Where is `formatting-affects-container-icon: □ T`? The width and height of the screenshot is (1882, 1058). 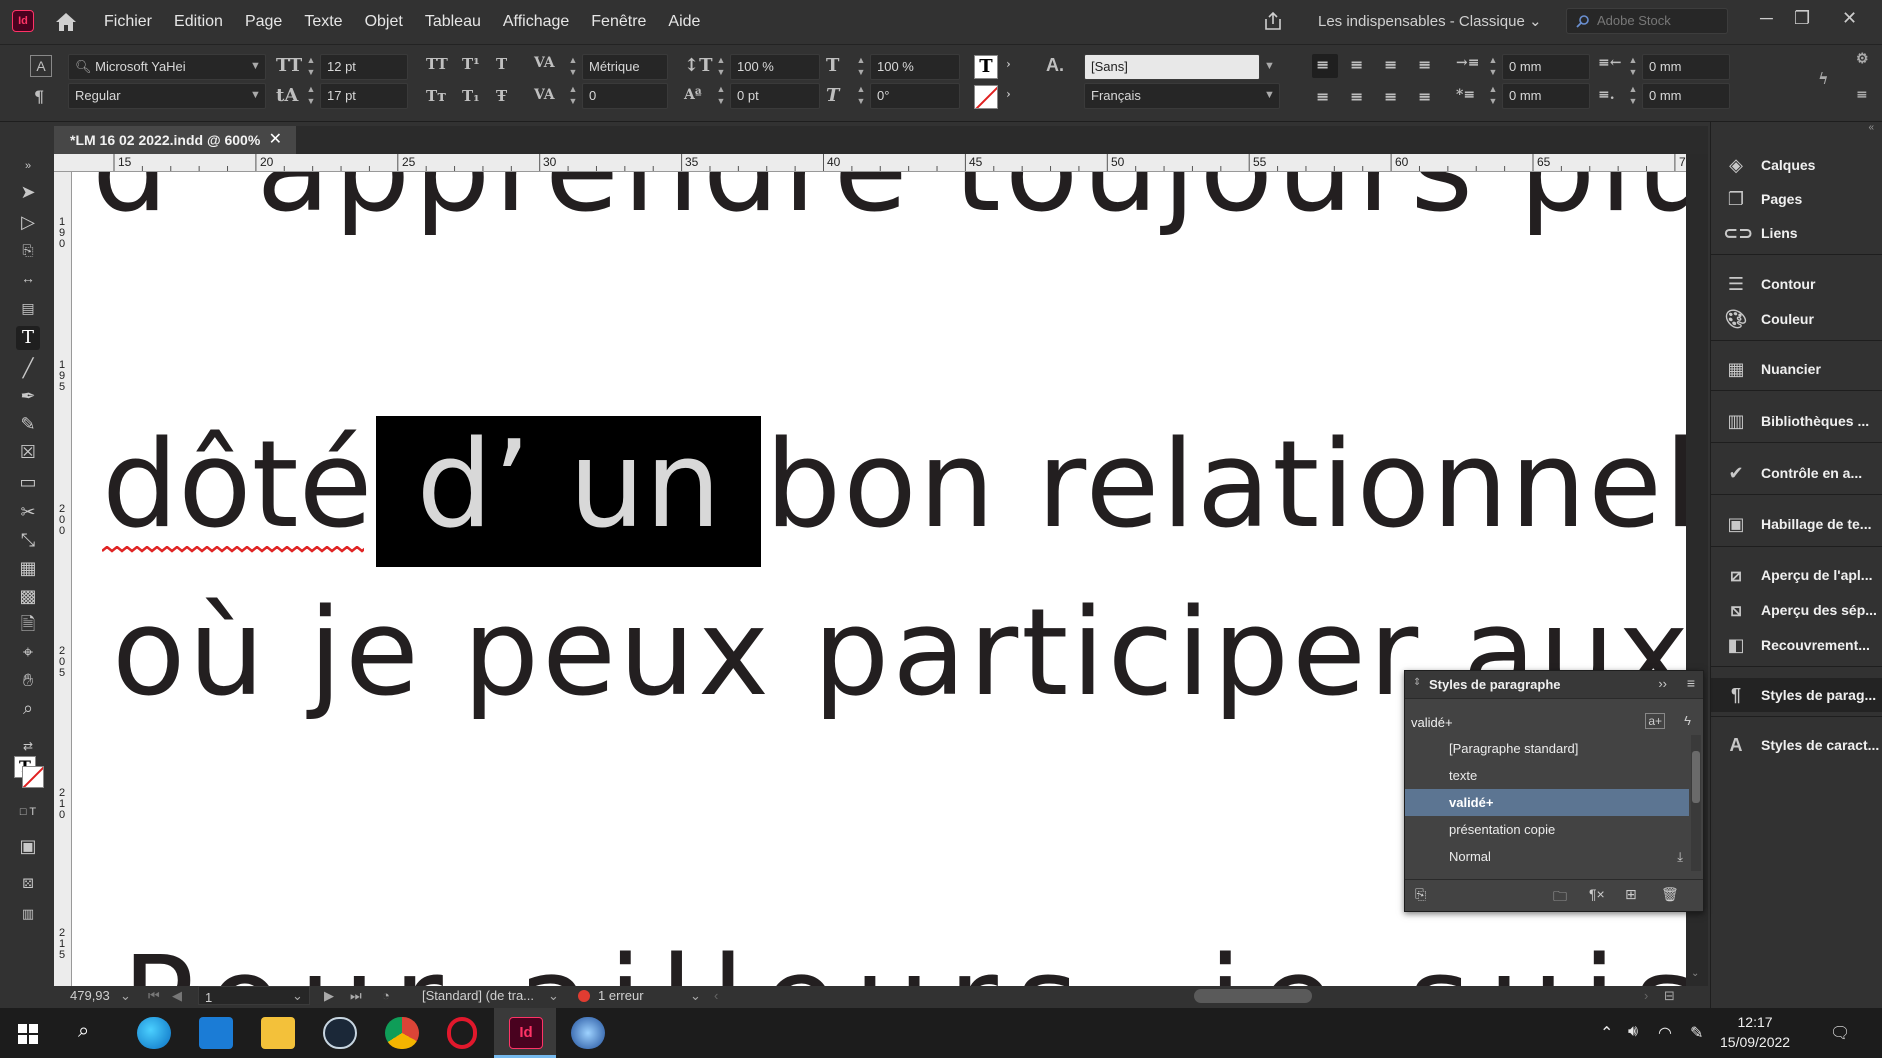
formatting-affects-container-icon: □ T is located at coordinates (28, 812).